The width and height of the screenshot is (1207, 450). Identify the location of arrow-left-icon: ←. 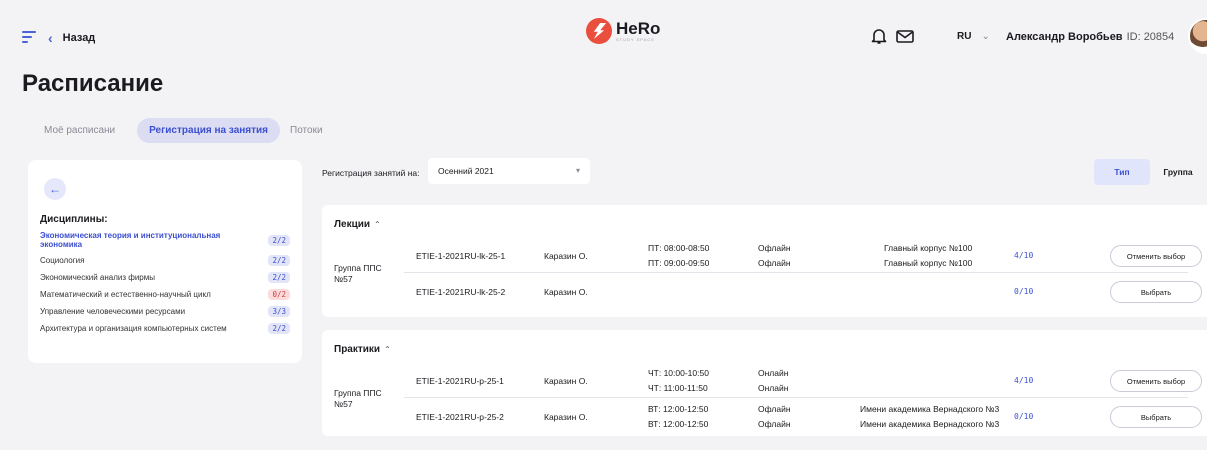
(55, 189).